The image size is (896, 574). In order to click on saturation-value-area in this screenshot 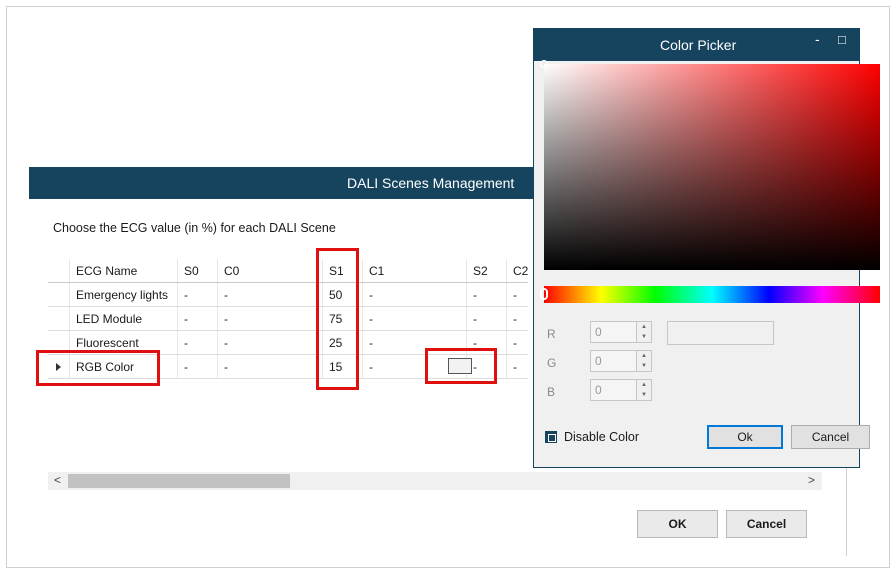, I will do `click(712, 167)`.